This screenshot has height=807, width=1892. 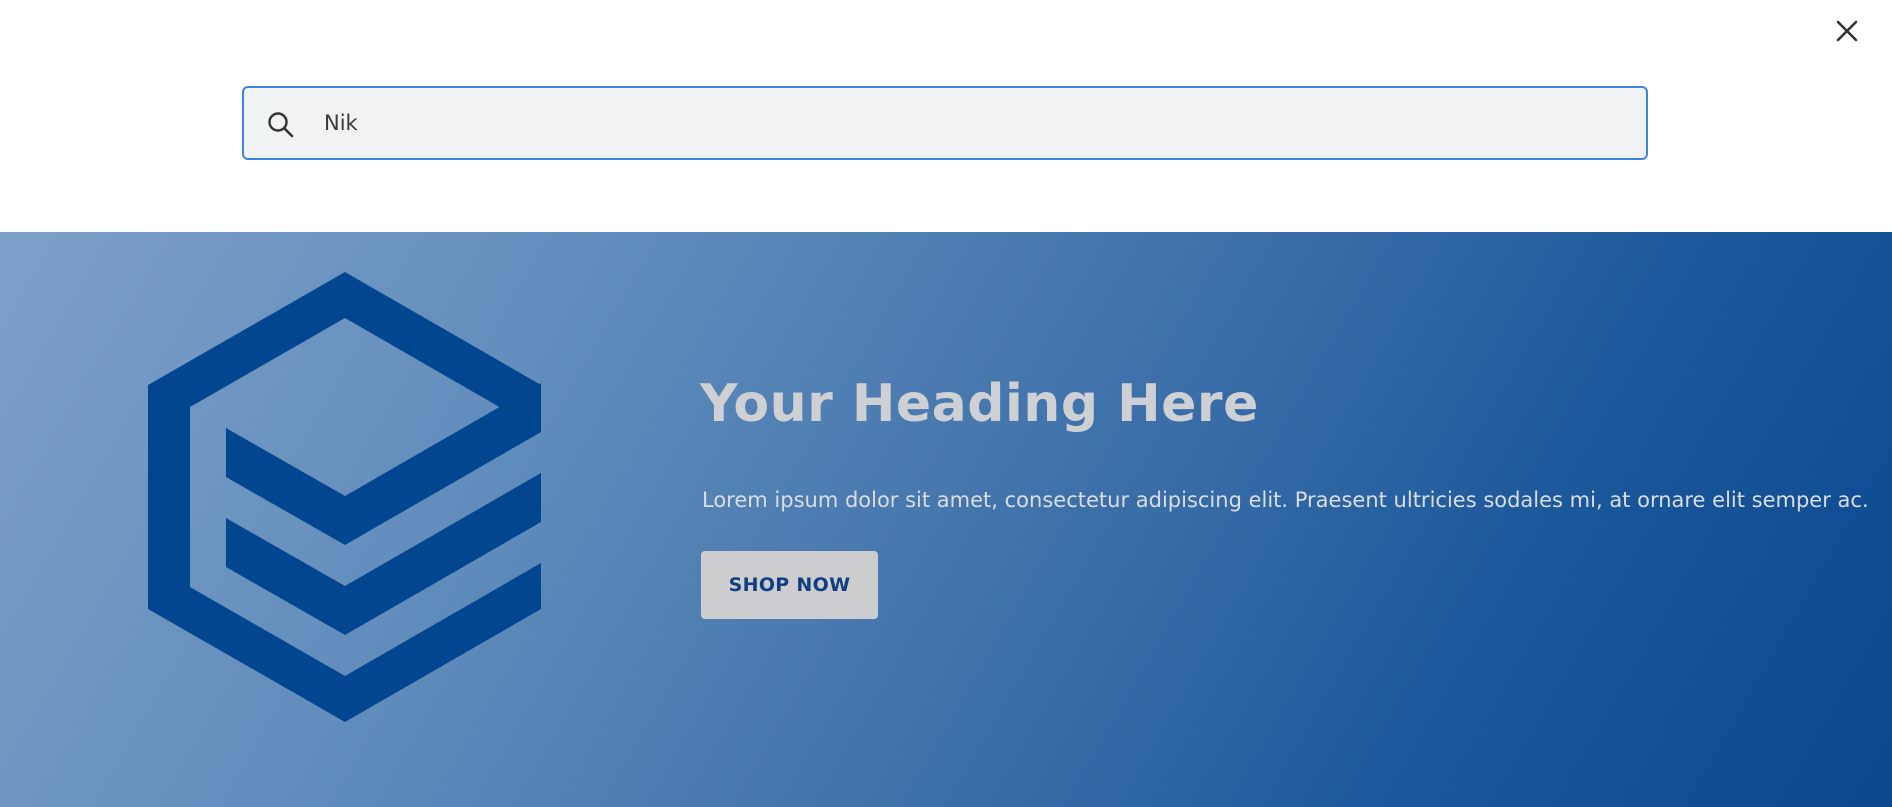 I want to click on search-input, so click(x=974, y=123).